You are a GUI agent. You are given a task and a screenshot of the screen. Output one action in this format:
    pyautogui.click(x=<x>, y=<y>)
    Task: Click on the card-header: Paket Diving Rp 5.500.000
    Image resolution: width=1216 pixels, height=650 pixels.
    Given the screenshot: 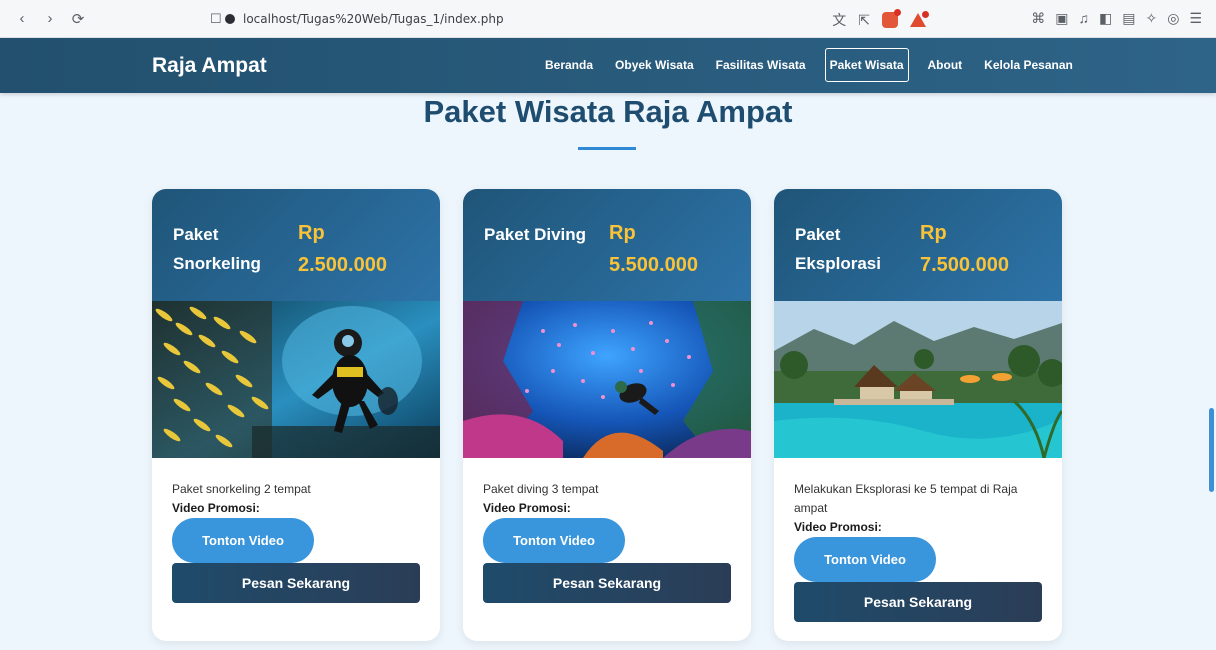 What is the action you would take?
    pyautogui.click(x=607, y=245)
    